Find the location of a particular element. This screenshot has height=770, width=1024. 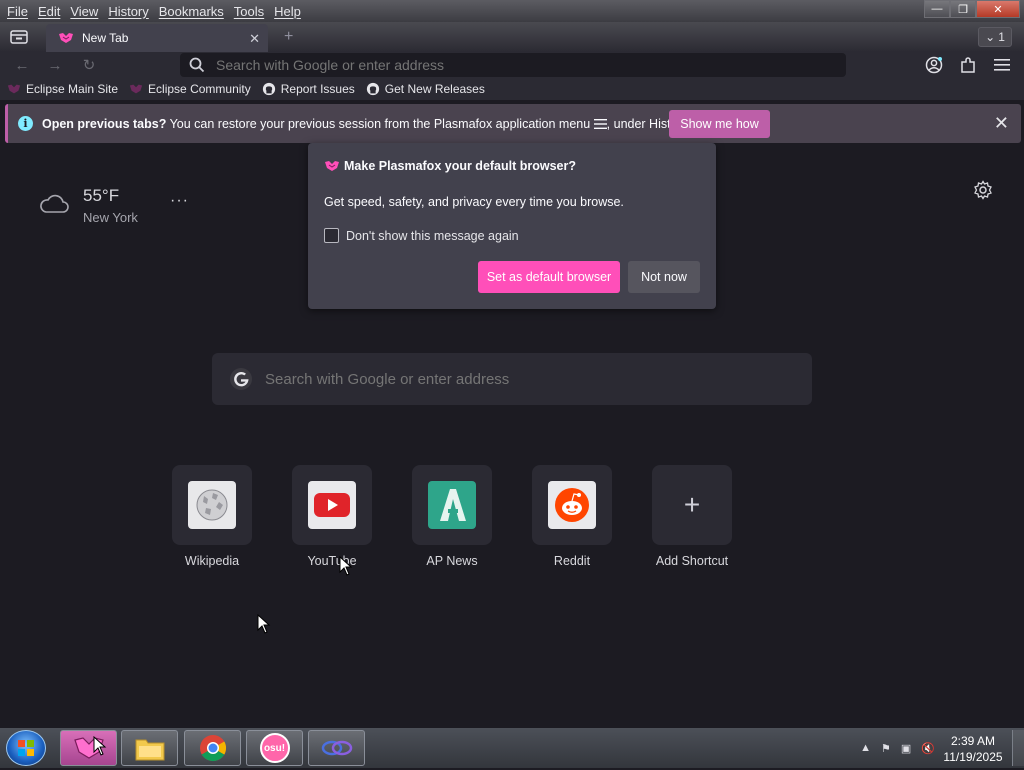

taskbar-eclipse is located at coordinates (336, 748).